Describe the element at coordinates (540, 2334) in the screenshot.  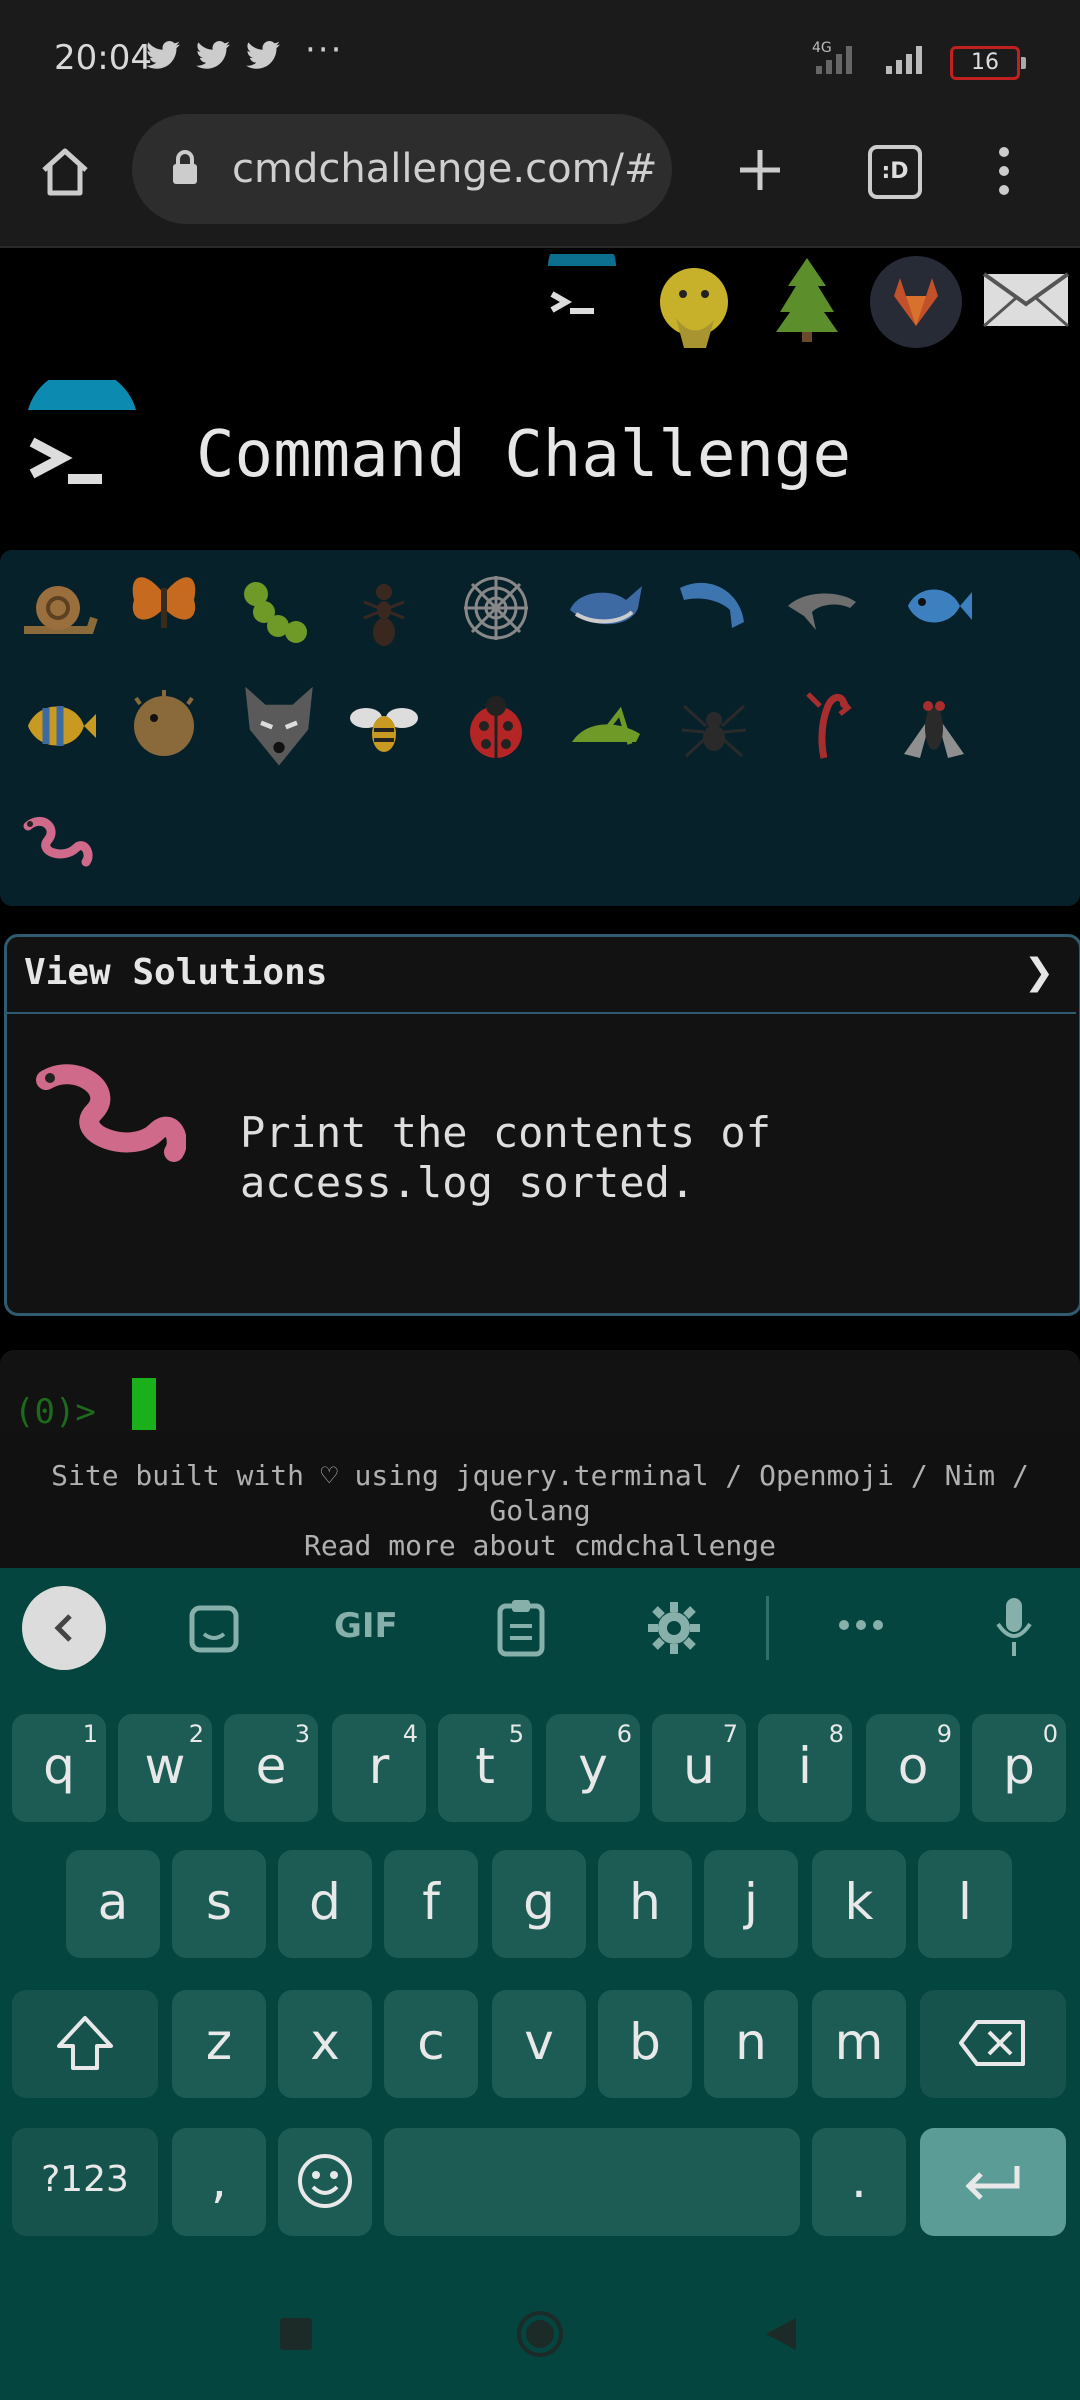
I see `home-nav-icon` at that location.